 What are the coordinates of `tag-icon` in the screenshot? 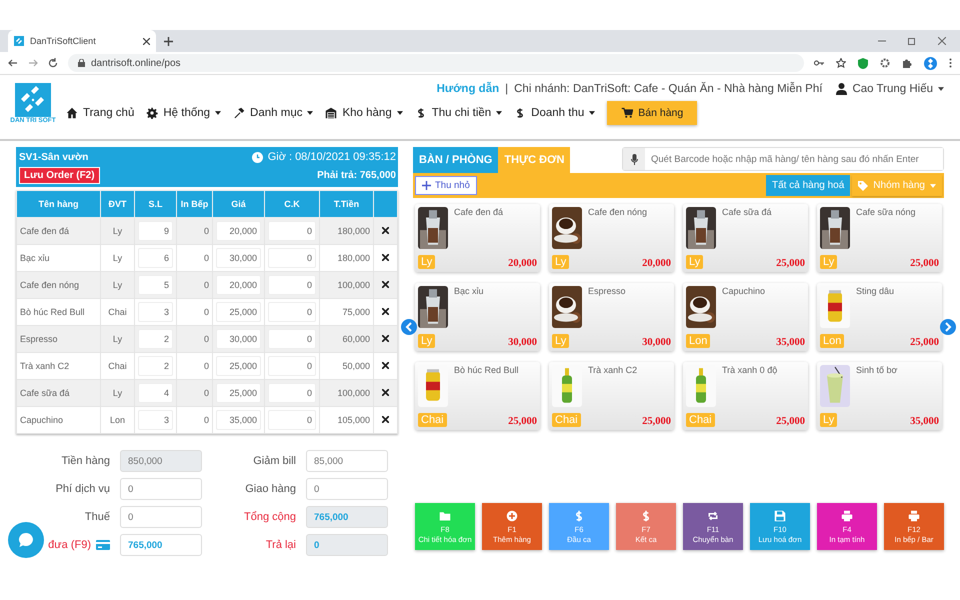 It's located at (863, 185).